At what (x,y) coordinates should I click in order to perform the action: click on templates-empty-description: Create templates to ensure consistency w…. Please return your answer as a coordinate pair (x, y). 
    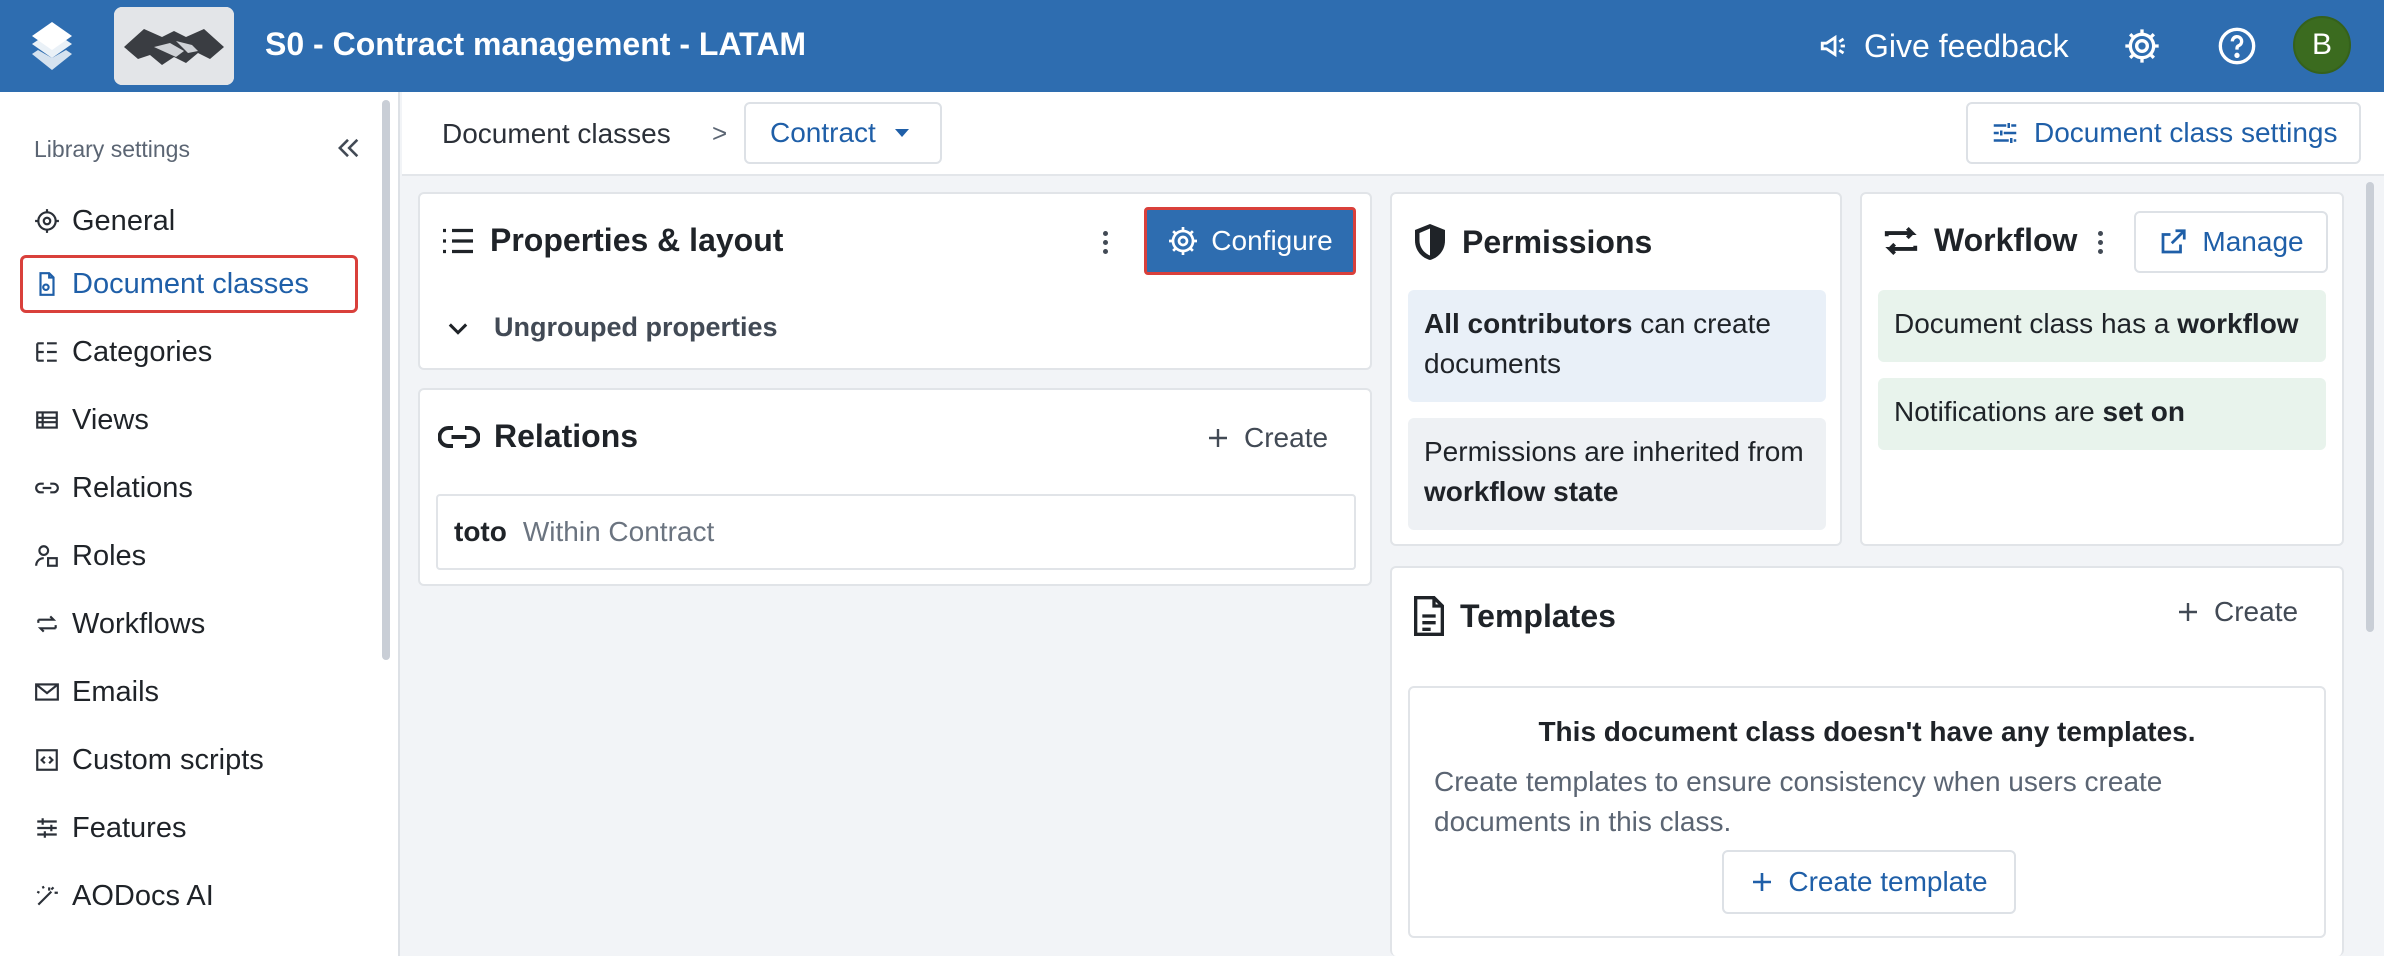
    Looking at the image, I should click on (1798, 801).